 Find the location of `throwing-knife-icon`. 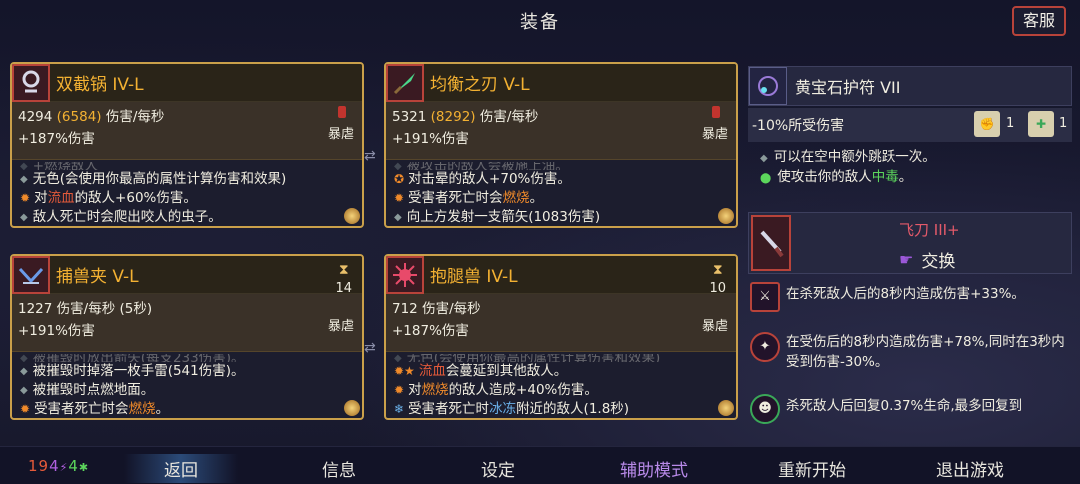

throwing-knife-icon is located at coordinates (771, 243).